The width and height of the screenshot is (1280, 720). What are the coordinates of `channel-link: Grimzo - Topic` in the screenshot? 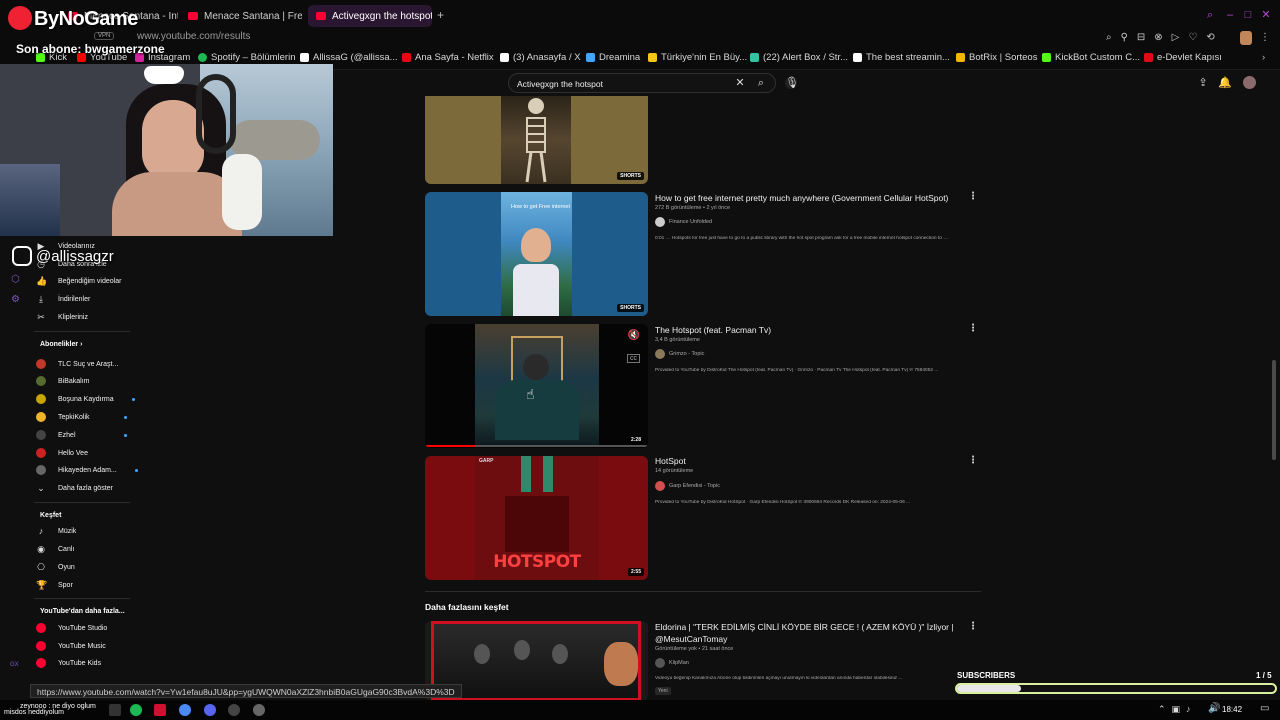 It's located at (679, 354).